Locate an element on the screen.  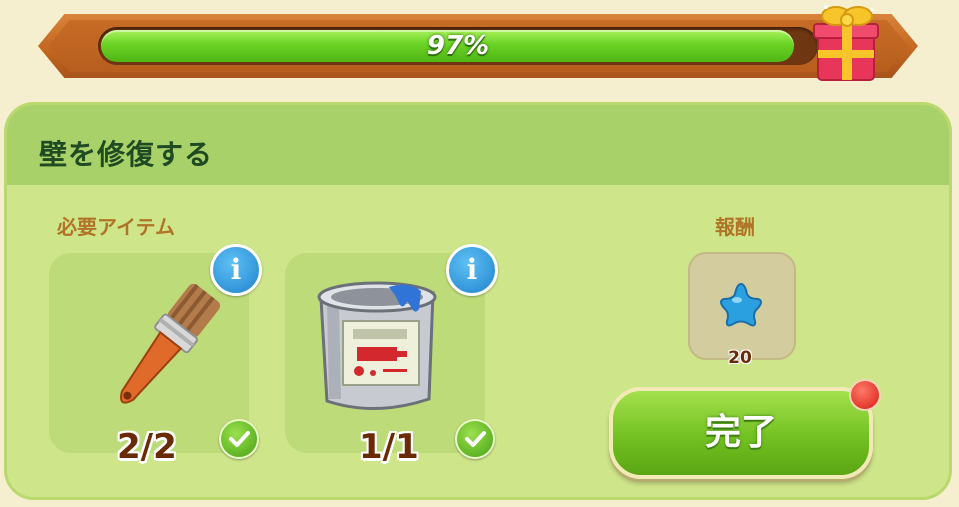
paintbrush-icon is located at coordinates (170, 343).